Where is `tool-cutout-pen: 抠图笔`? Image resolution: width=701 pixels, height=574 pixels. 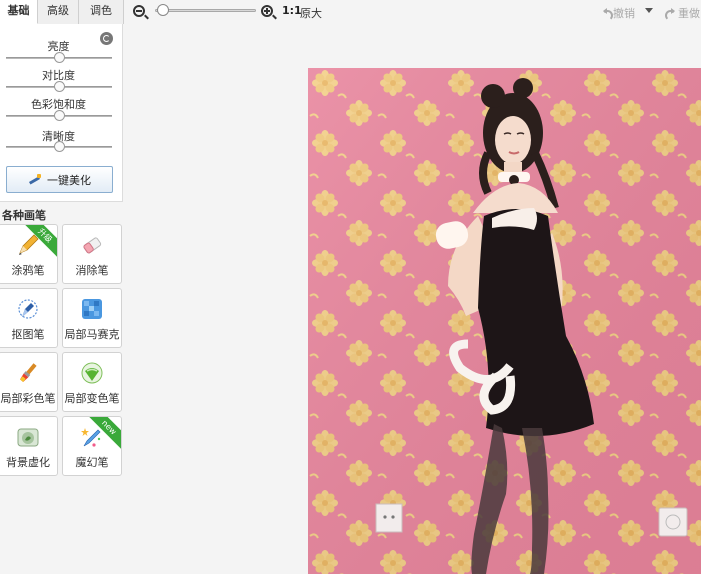 tool-cutout-pen: 抠图笔 is located at coordinates (29, 318).